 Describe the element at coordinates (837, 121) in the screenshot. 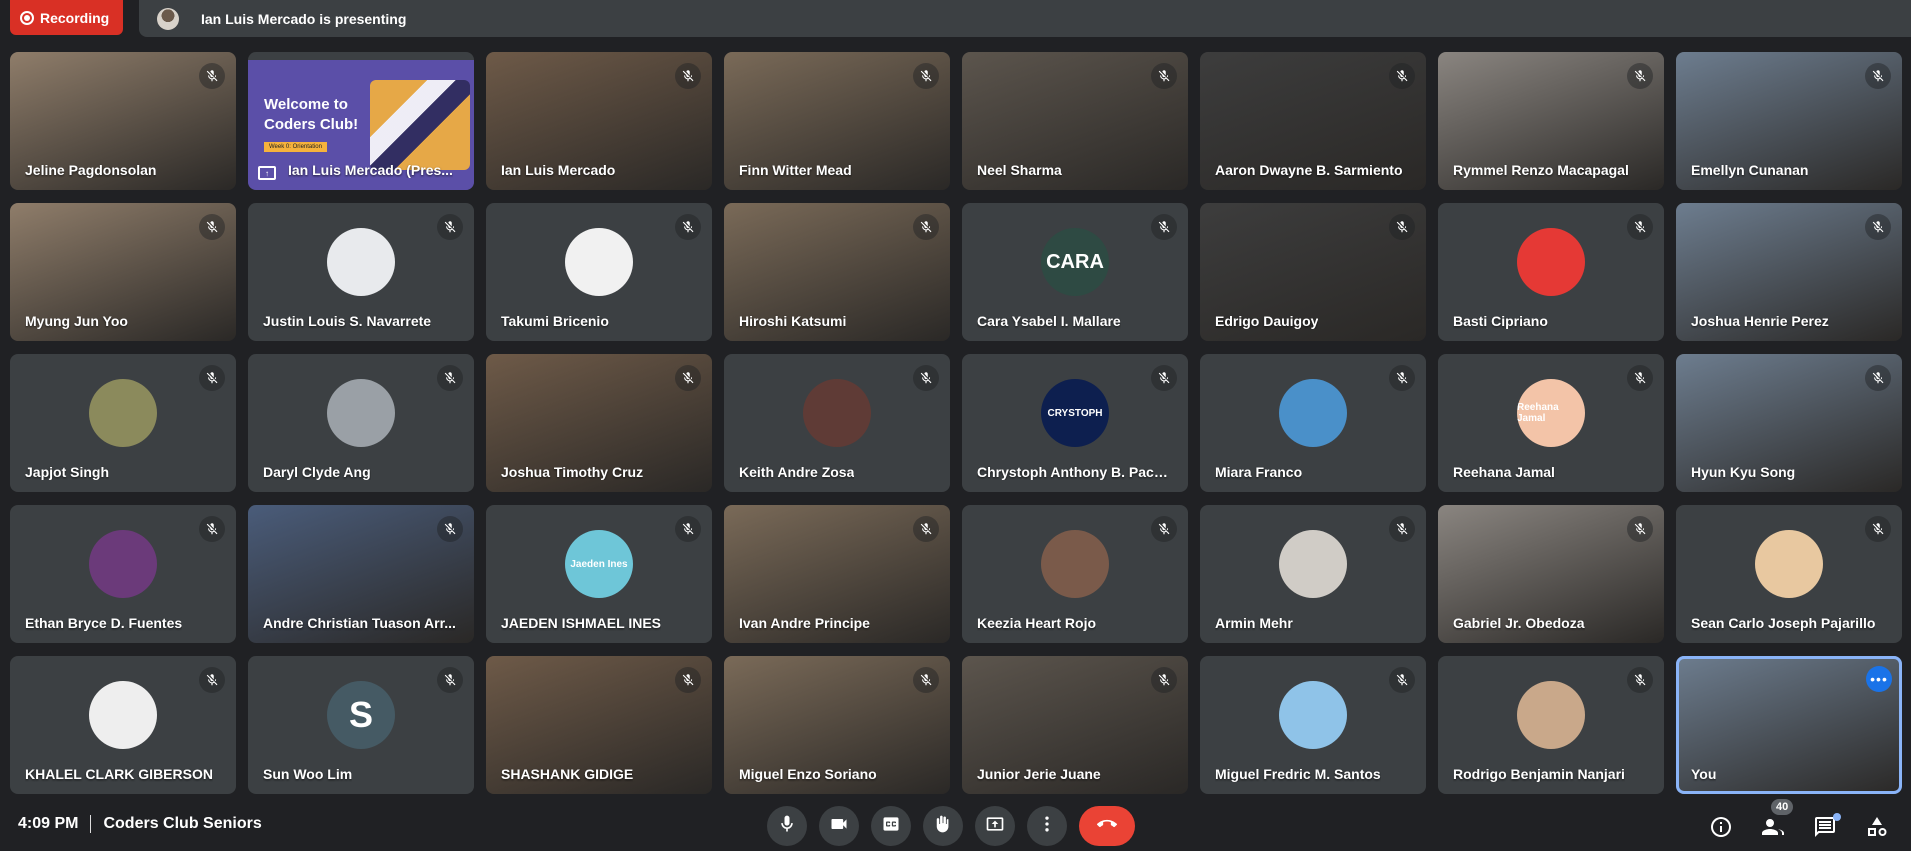

I see `participant-tile: Finn Witter Mead` at that location.